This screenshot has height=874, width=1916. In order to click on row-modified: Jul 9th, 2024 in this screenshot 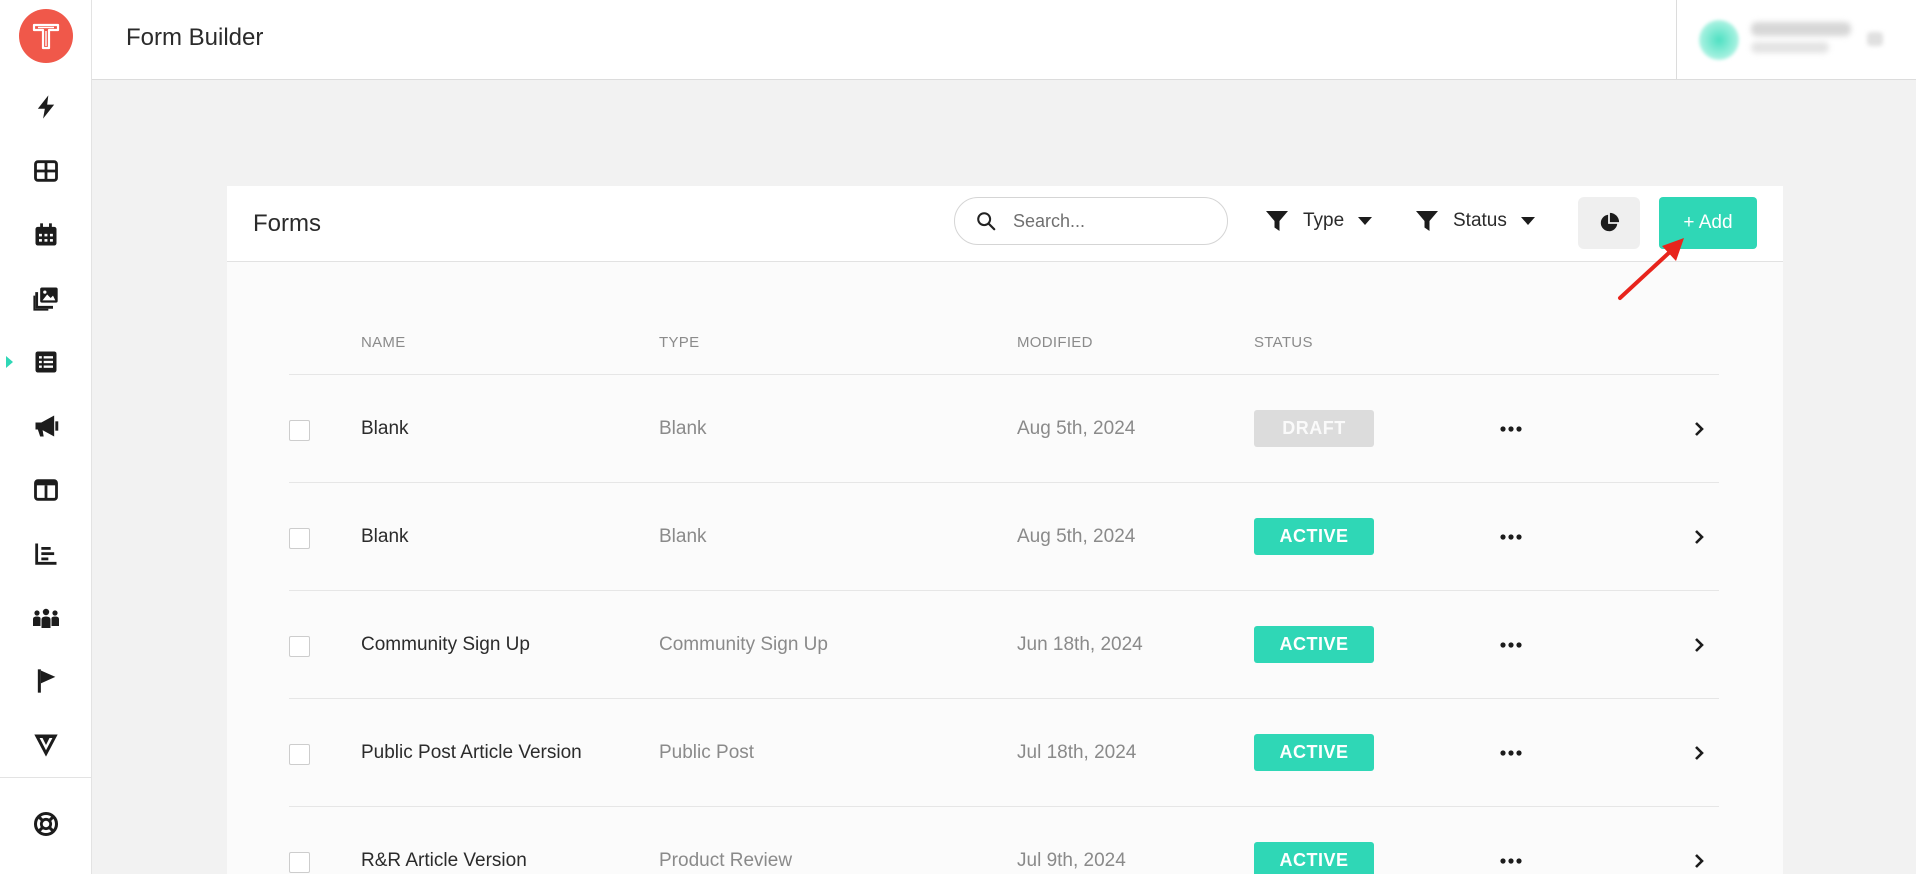, I will do `click(1071, 860)`.